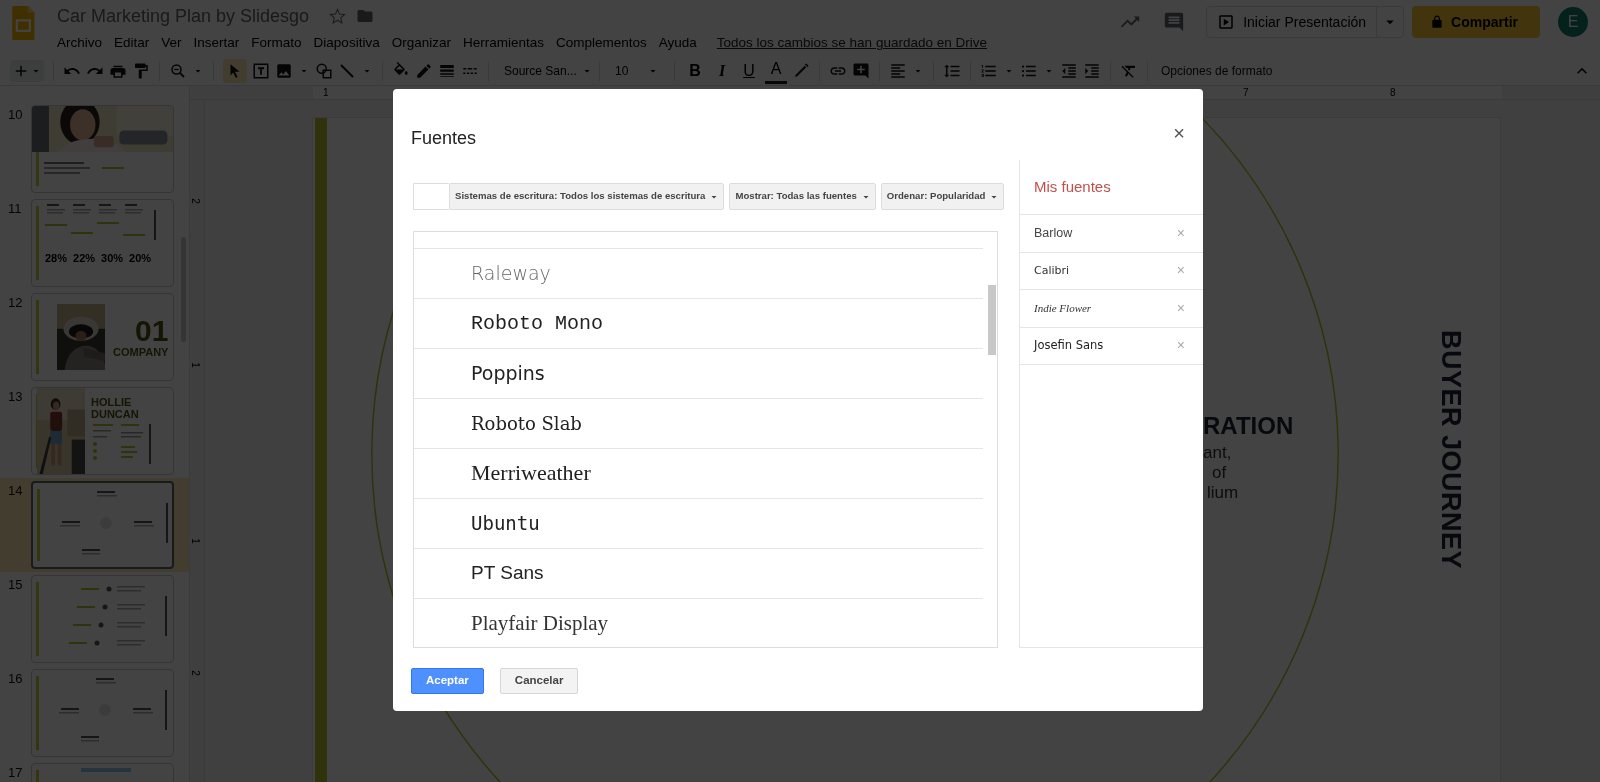 The height and width of the screenshot is (782, 1600). What do you see at coordinates (102, 431) in the screenshot?
I see `slide-thumbnail: HOLLIE DUNCAN` at bounding box center [102, 431].